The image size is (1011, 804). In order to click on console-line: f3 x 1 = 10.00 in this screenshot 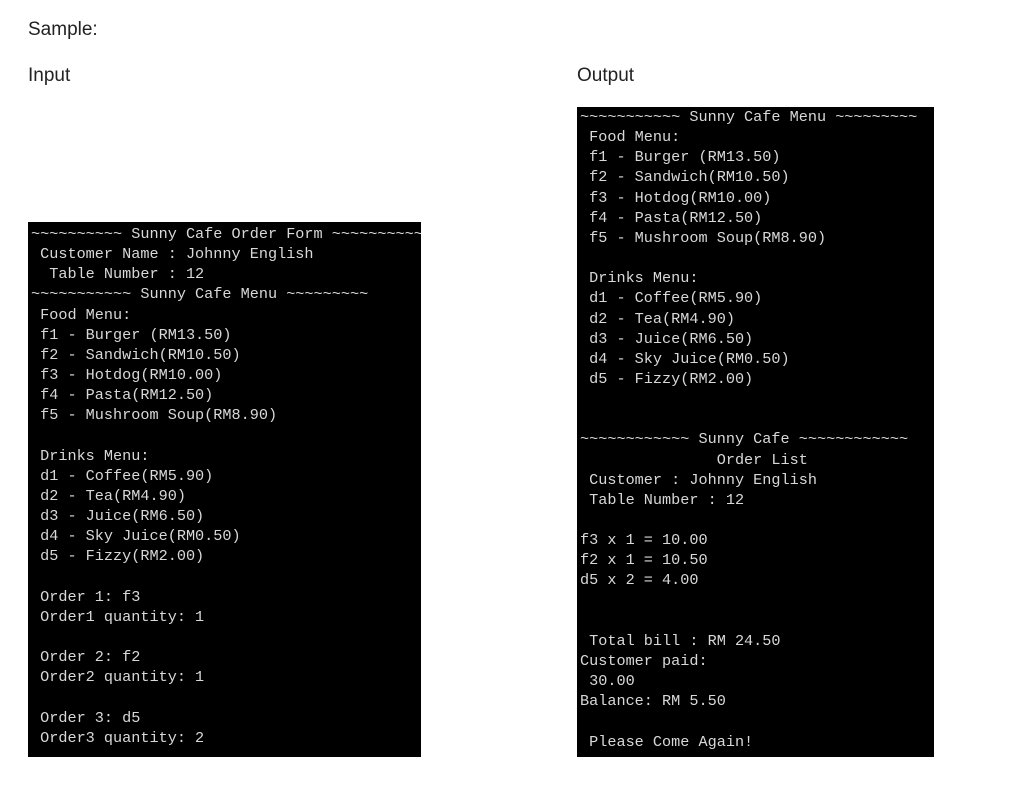, I will do `click(644, 540)`.